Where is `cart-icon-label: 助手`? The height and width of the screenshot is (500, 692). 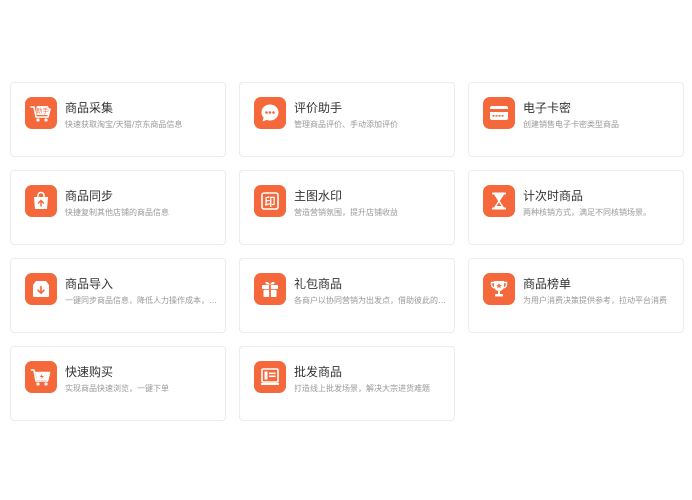
cart-icon-label: 助手 is located at coordinates (42, 111).